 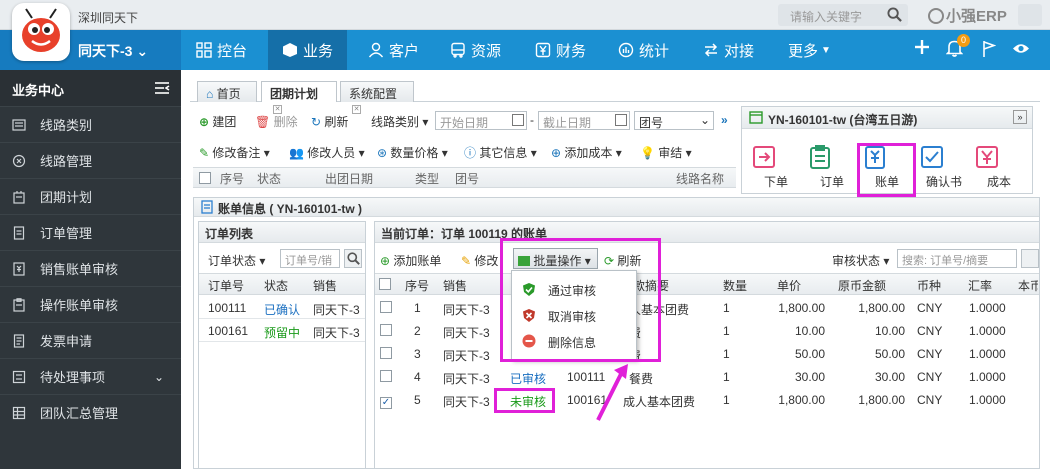 I want to click on home-icon: ⌂, so click(x=210, y=94).